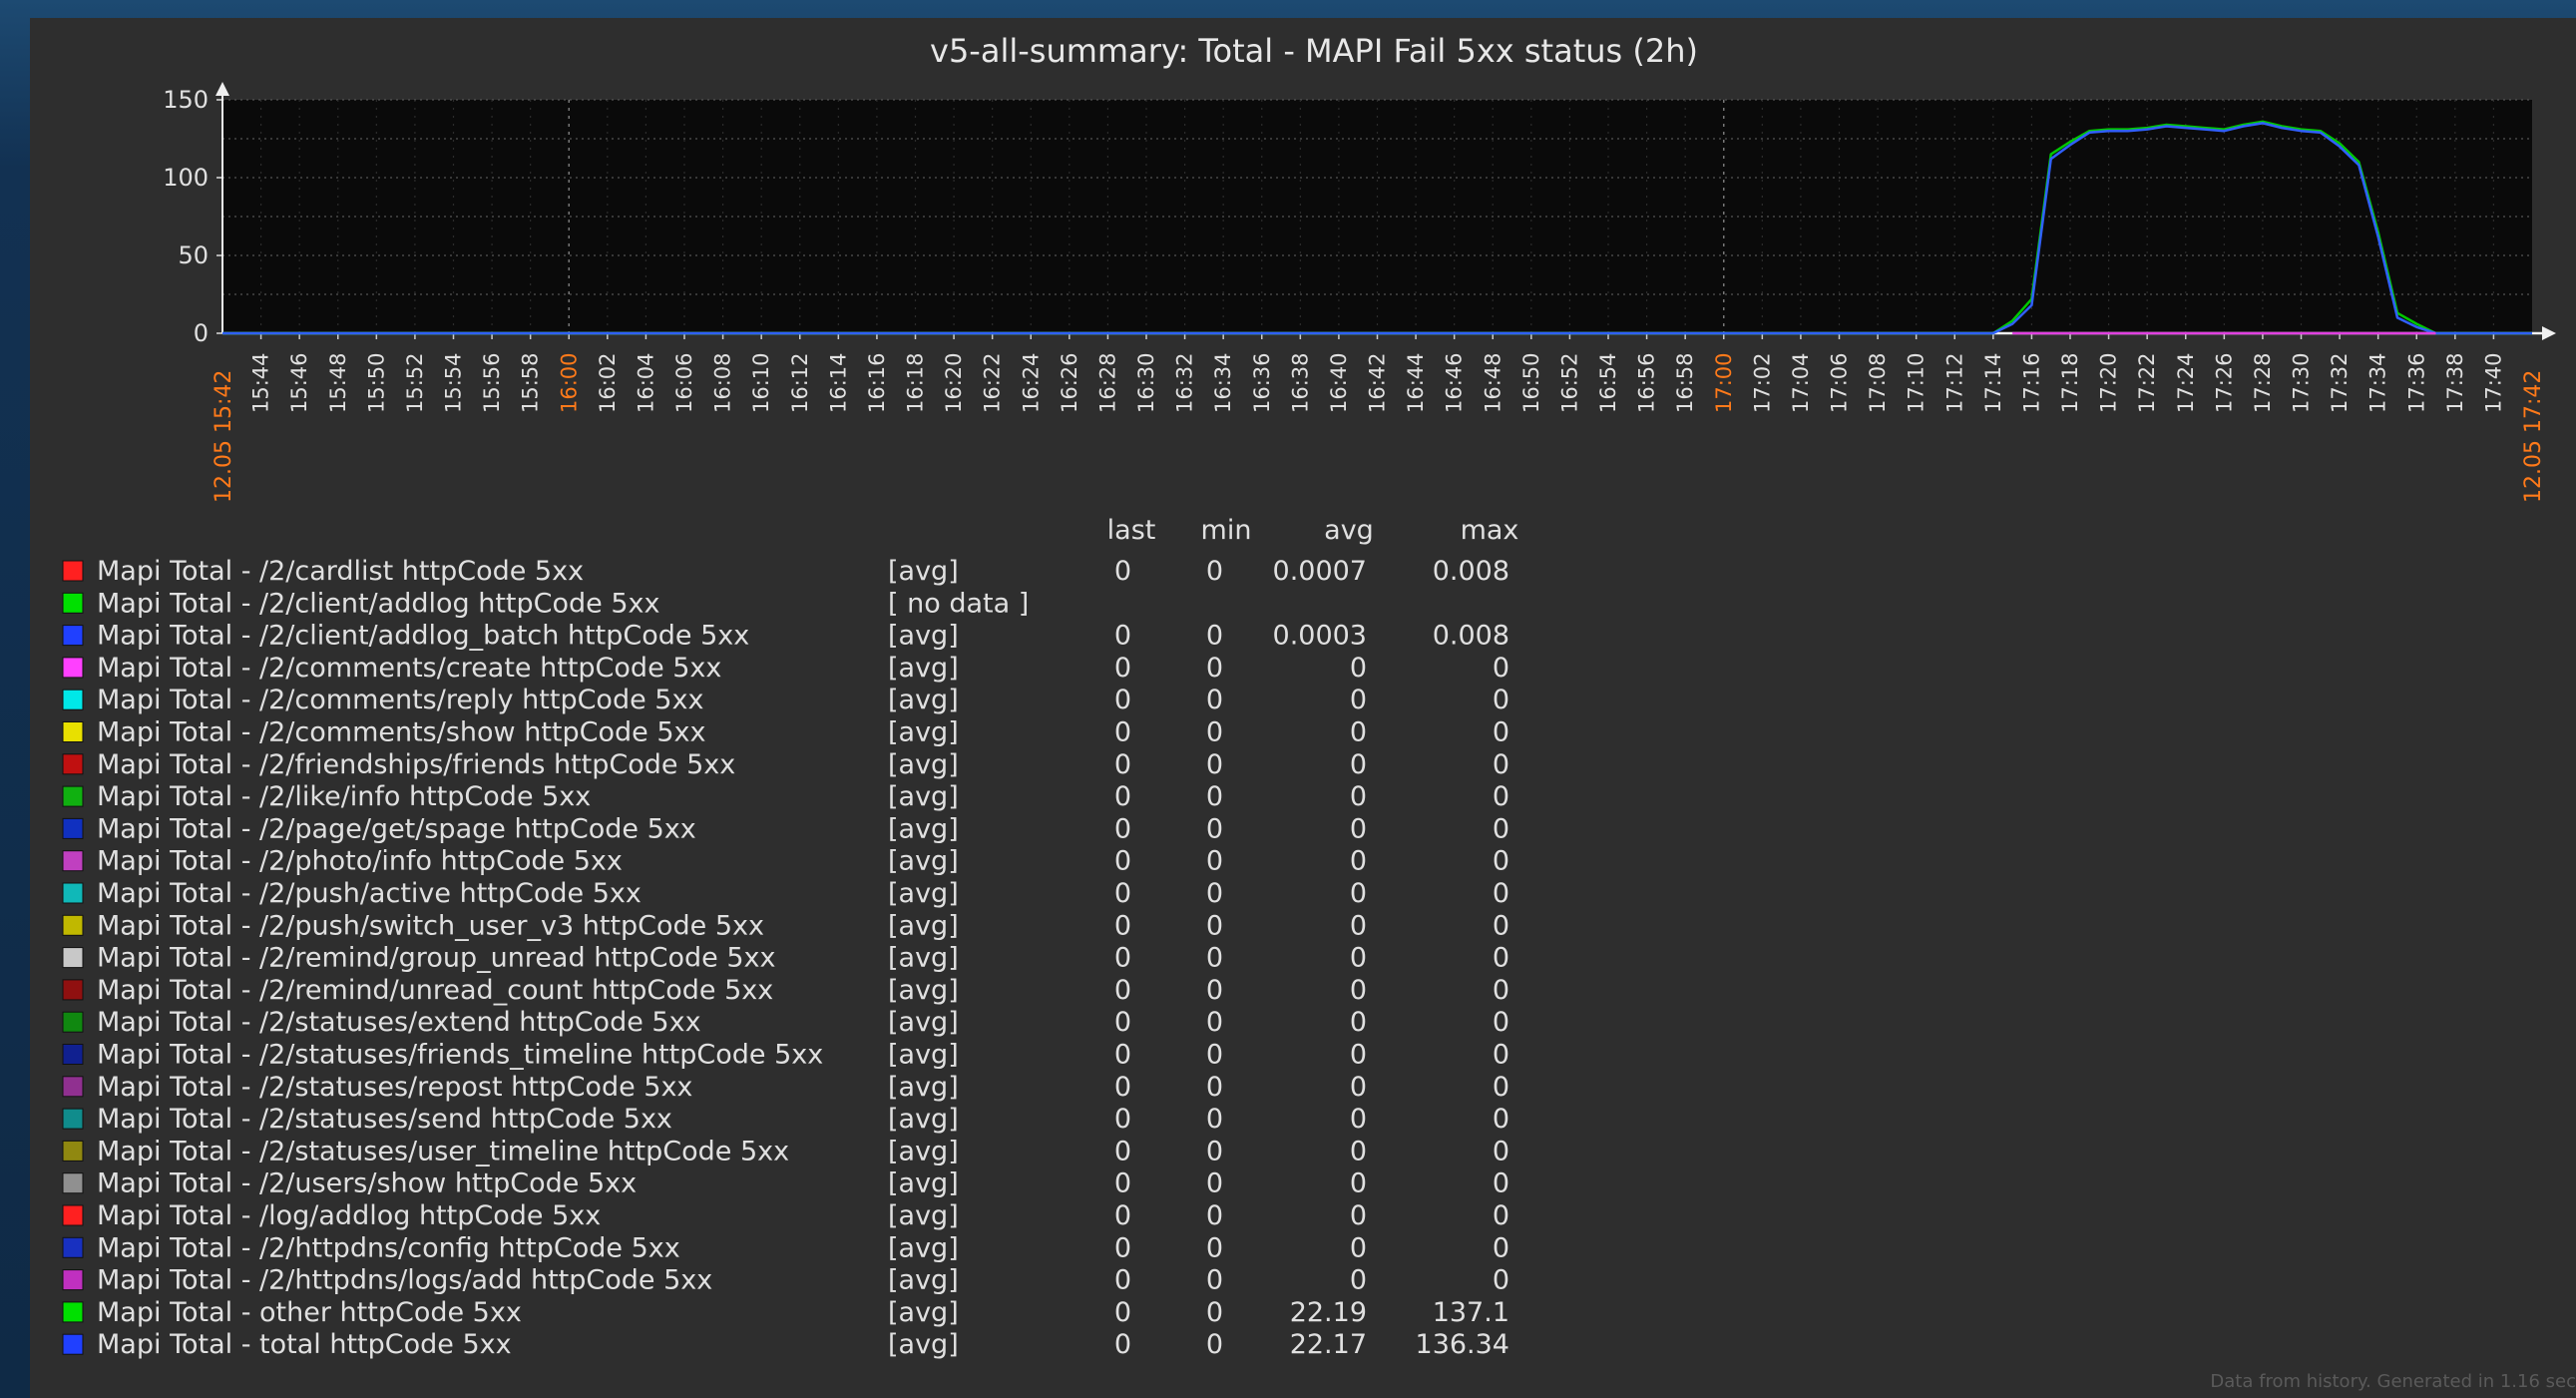 This screenshot has width=2576, height=1398. What do you see at coordinates (340, 571) in the screenshot?
I see `legend-series-name: Mapi Total - /2/cardlist httpCode 5xx` at bounding box center [340, 571].